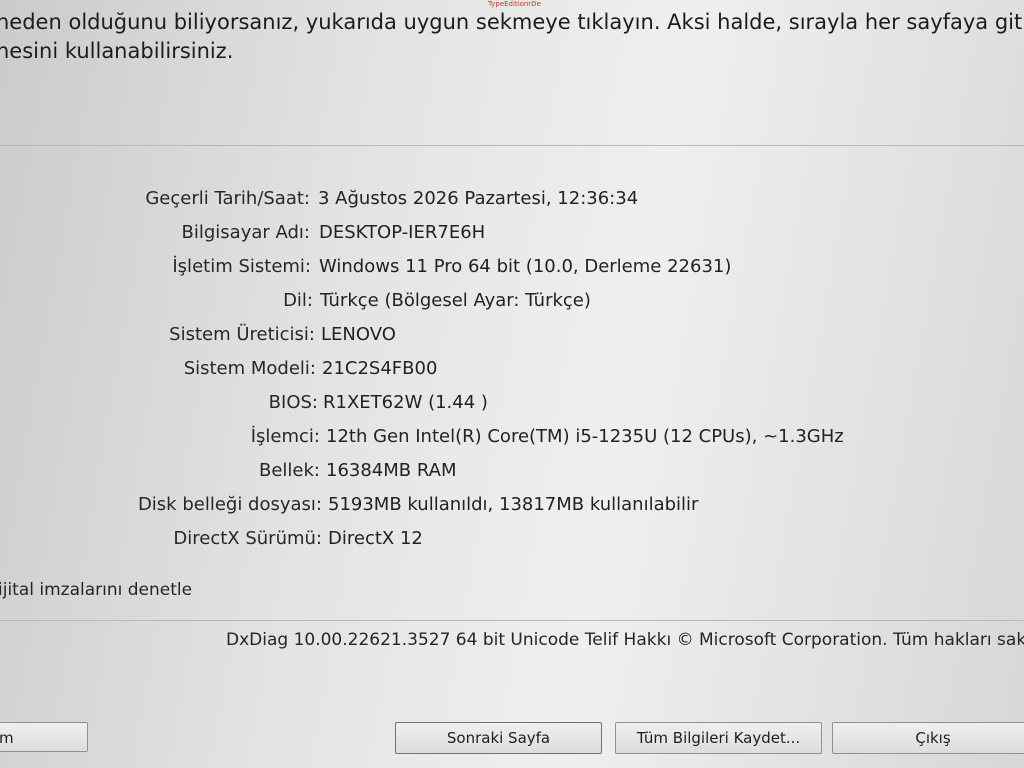  What do you see at coordinates (245, 232) in the screenshot?
I see `info-label: Bilgisayar Adı:` at bounding box center [245, 232].